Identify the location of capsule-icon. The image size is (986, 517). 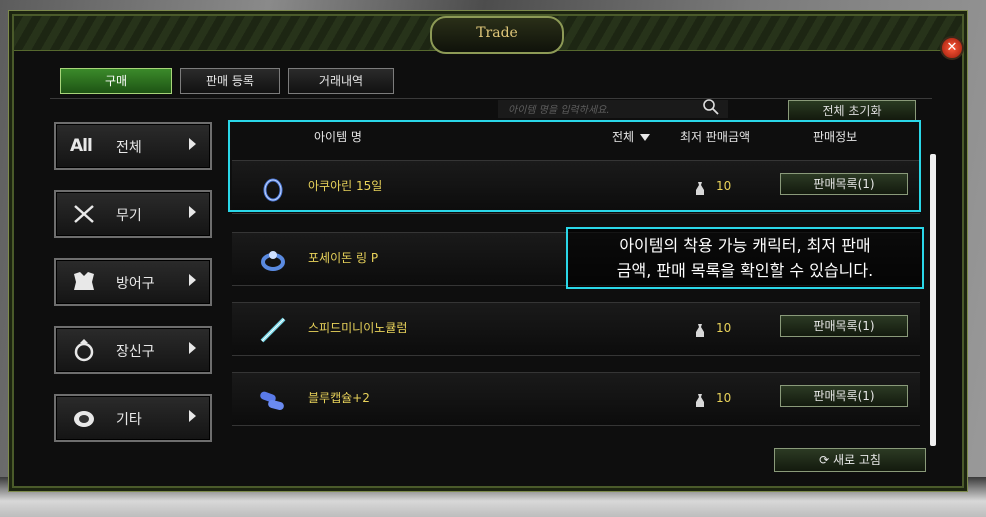
(272, 401).